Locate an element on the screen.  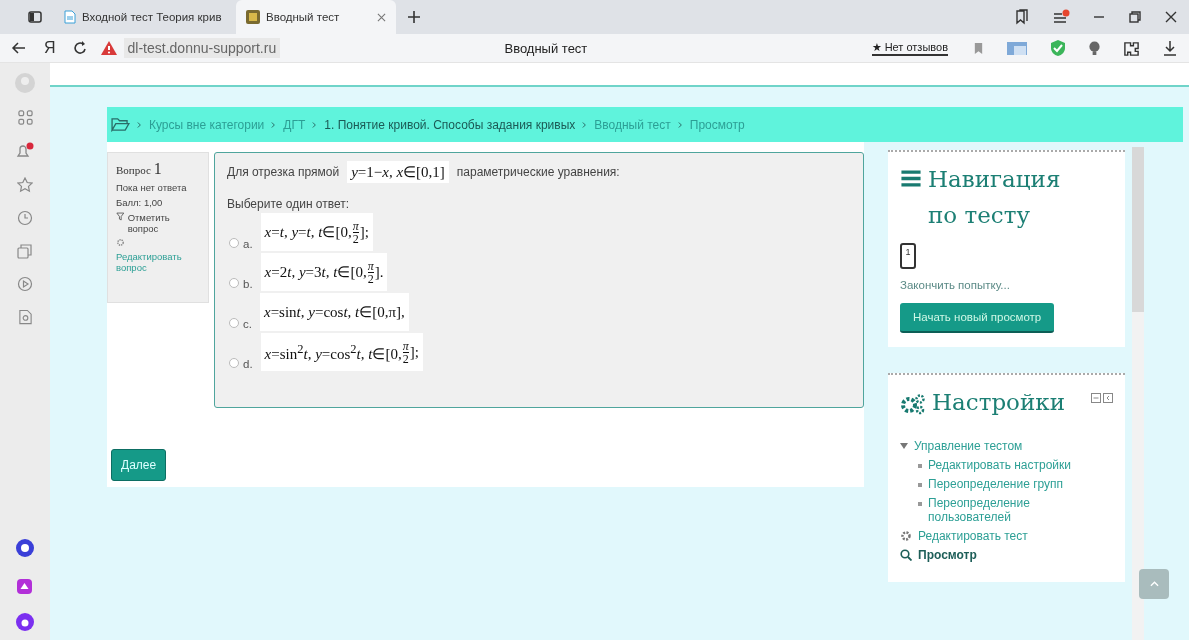
option-letter: d. is located at coordinates (248, 364).